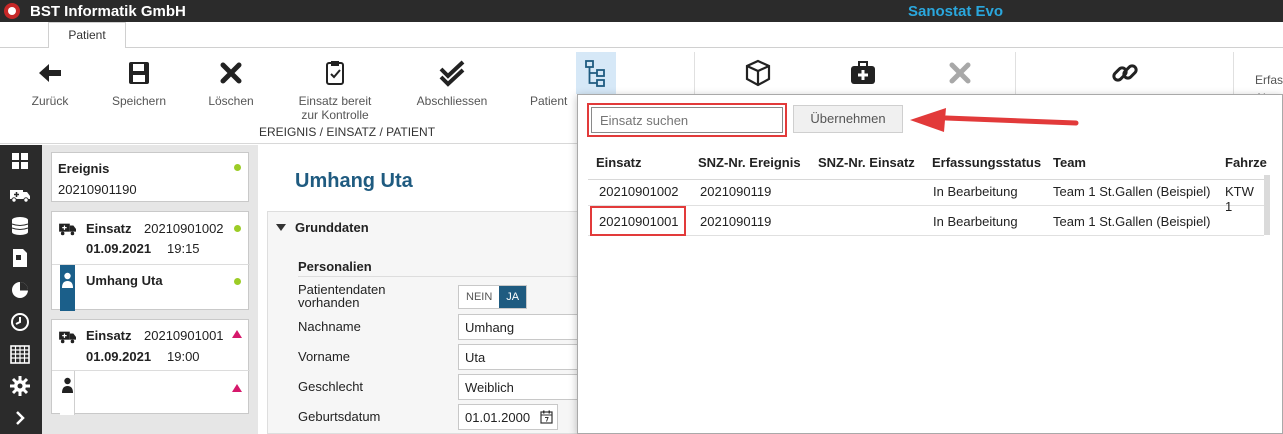 This screenshot has height=434, width=1283. I want to click on tab-patient: Patient, so click(87, 35).